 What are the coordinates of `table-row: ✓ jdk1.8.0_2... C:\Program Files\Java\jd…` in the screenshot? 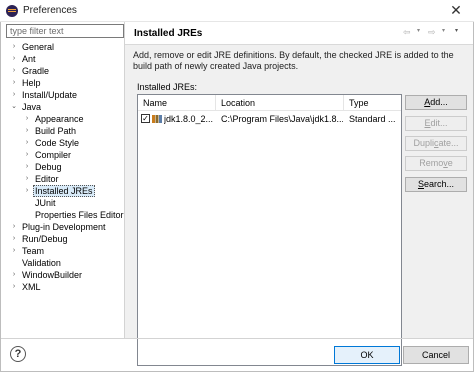 It's located at (269, 119).